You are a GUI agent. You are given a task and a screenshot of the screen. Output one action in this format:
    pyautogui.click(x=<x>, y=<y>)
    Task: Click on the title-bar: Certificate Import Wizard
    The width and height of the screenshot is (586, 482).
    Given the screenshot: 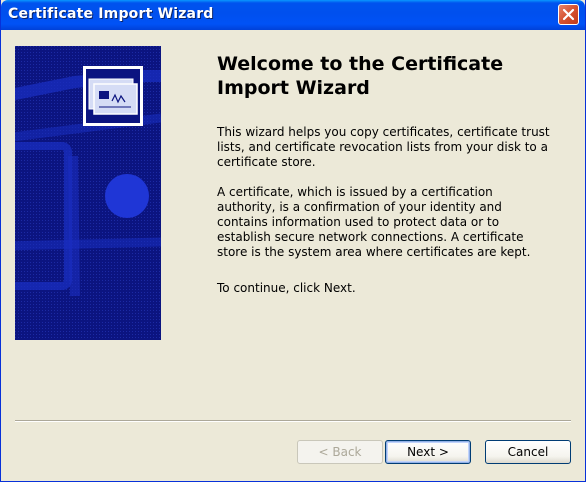 What is the action you would take?
    pyautogui.click(x=293, y=15)
    